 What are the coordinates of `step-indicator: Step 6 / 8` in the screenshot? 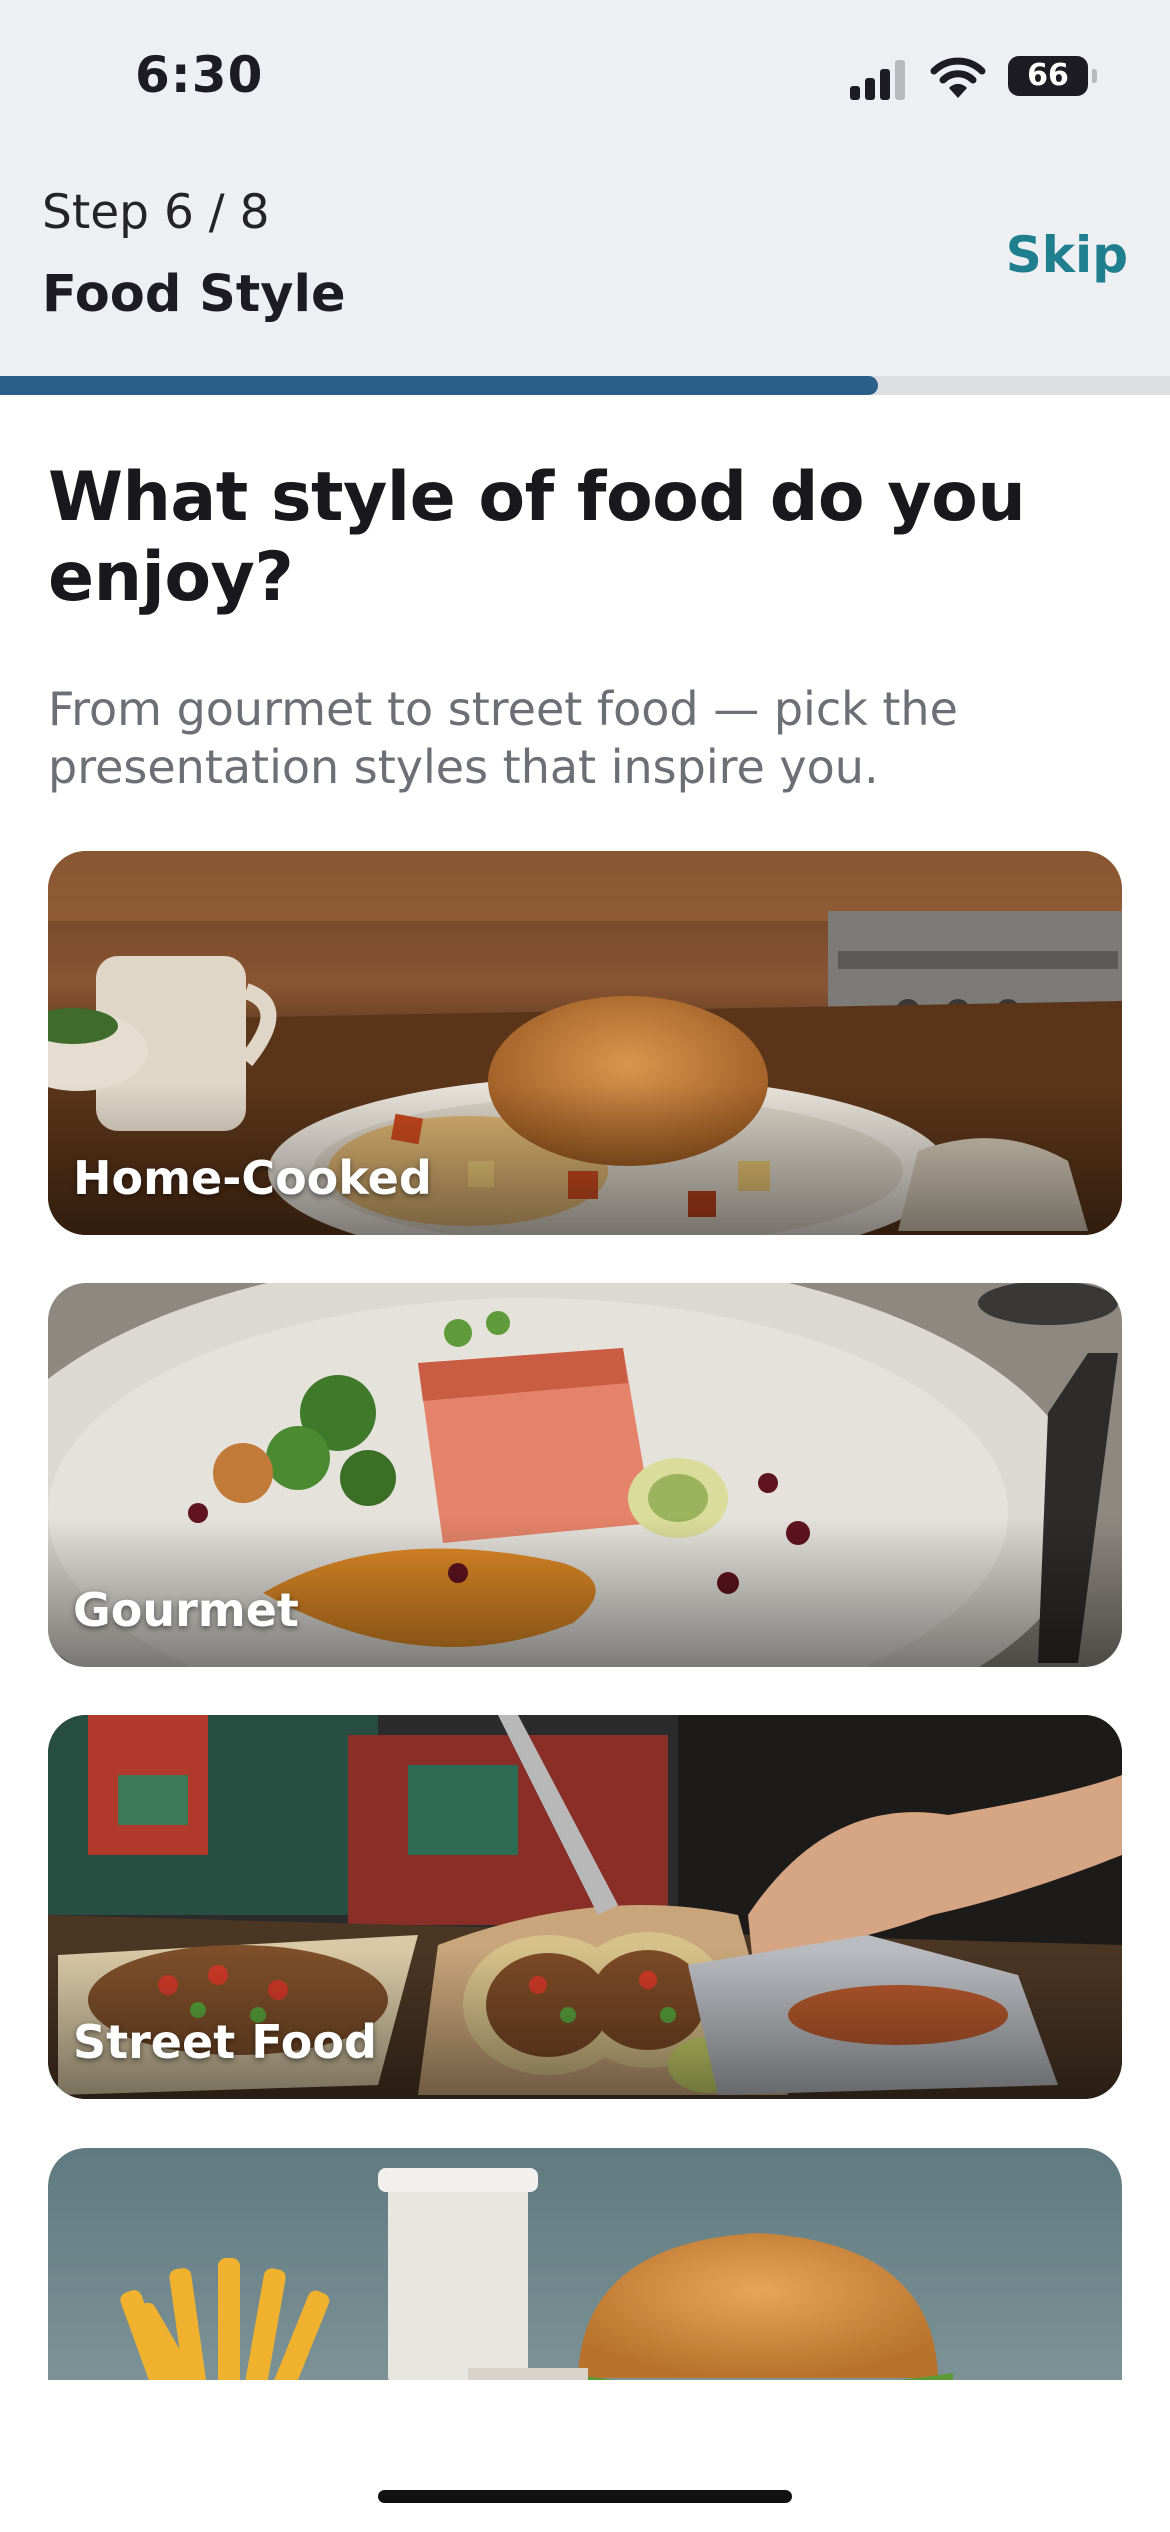 It's located at (156, 212).